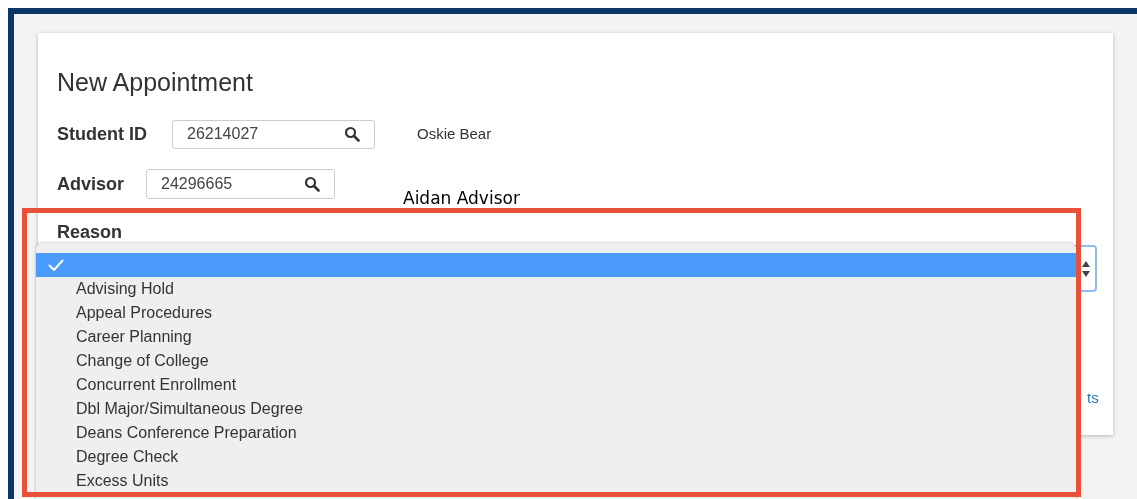  Describe the element at coordinates (556, 481) in the screenshot. I see `dropdown-option: Excess Units` at that location.